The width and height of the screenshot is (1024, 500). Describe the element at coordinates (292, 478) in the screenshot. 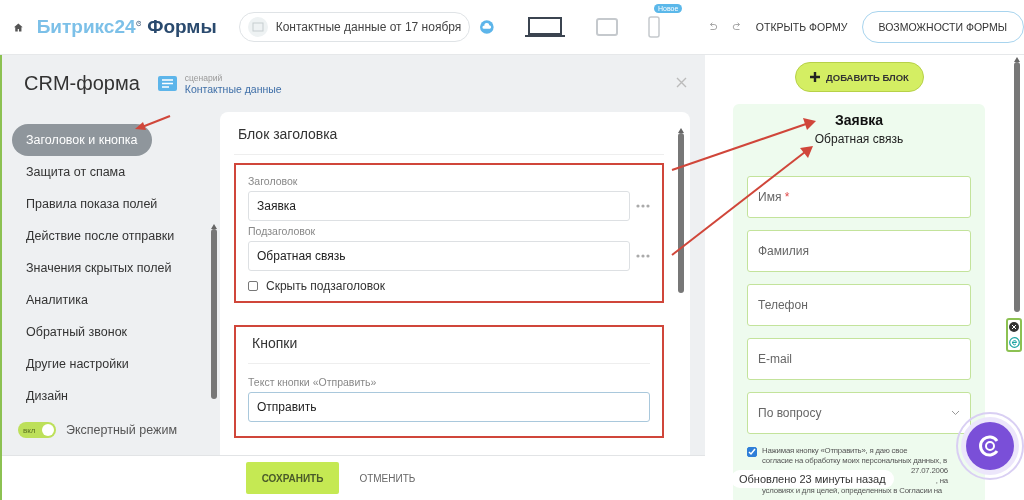

I see `save-button: СОХРАНИТЬ` at that location.